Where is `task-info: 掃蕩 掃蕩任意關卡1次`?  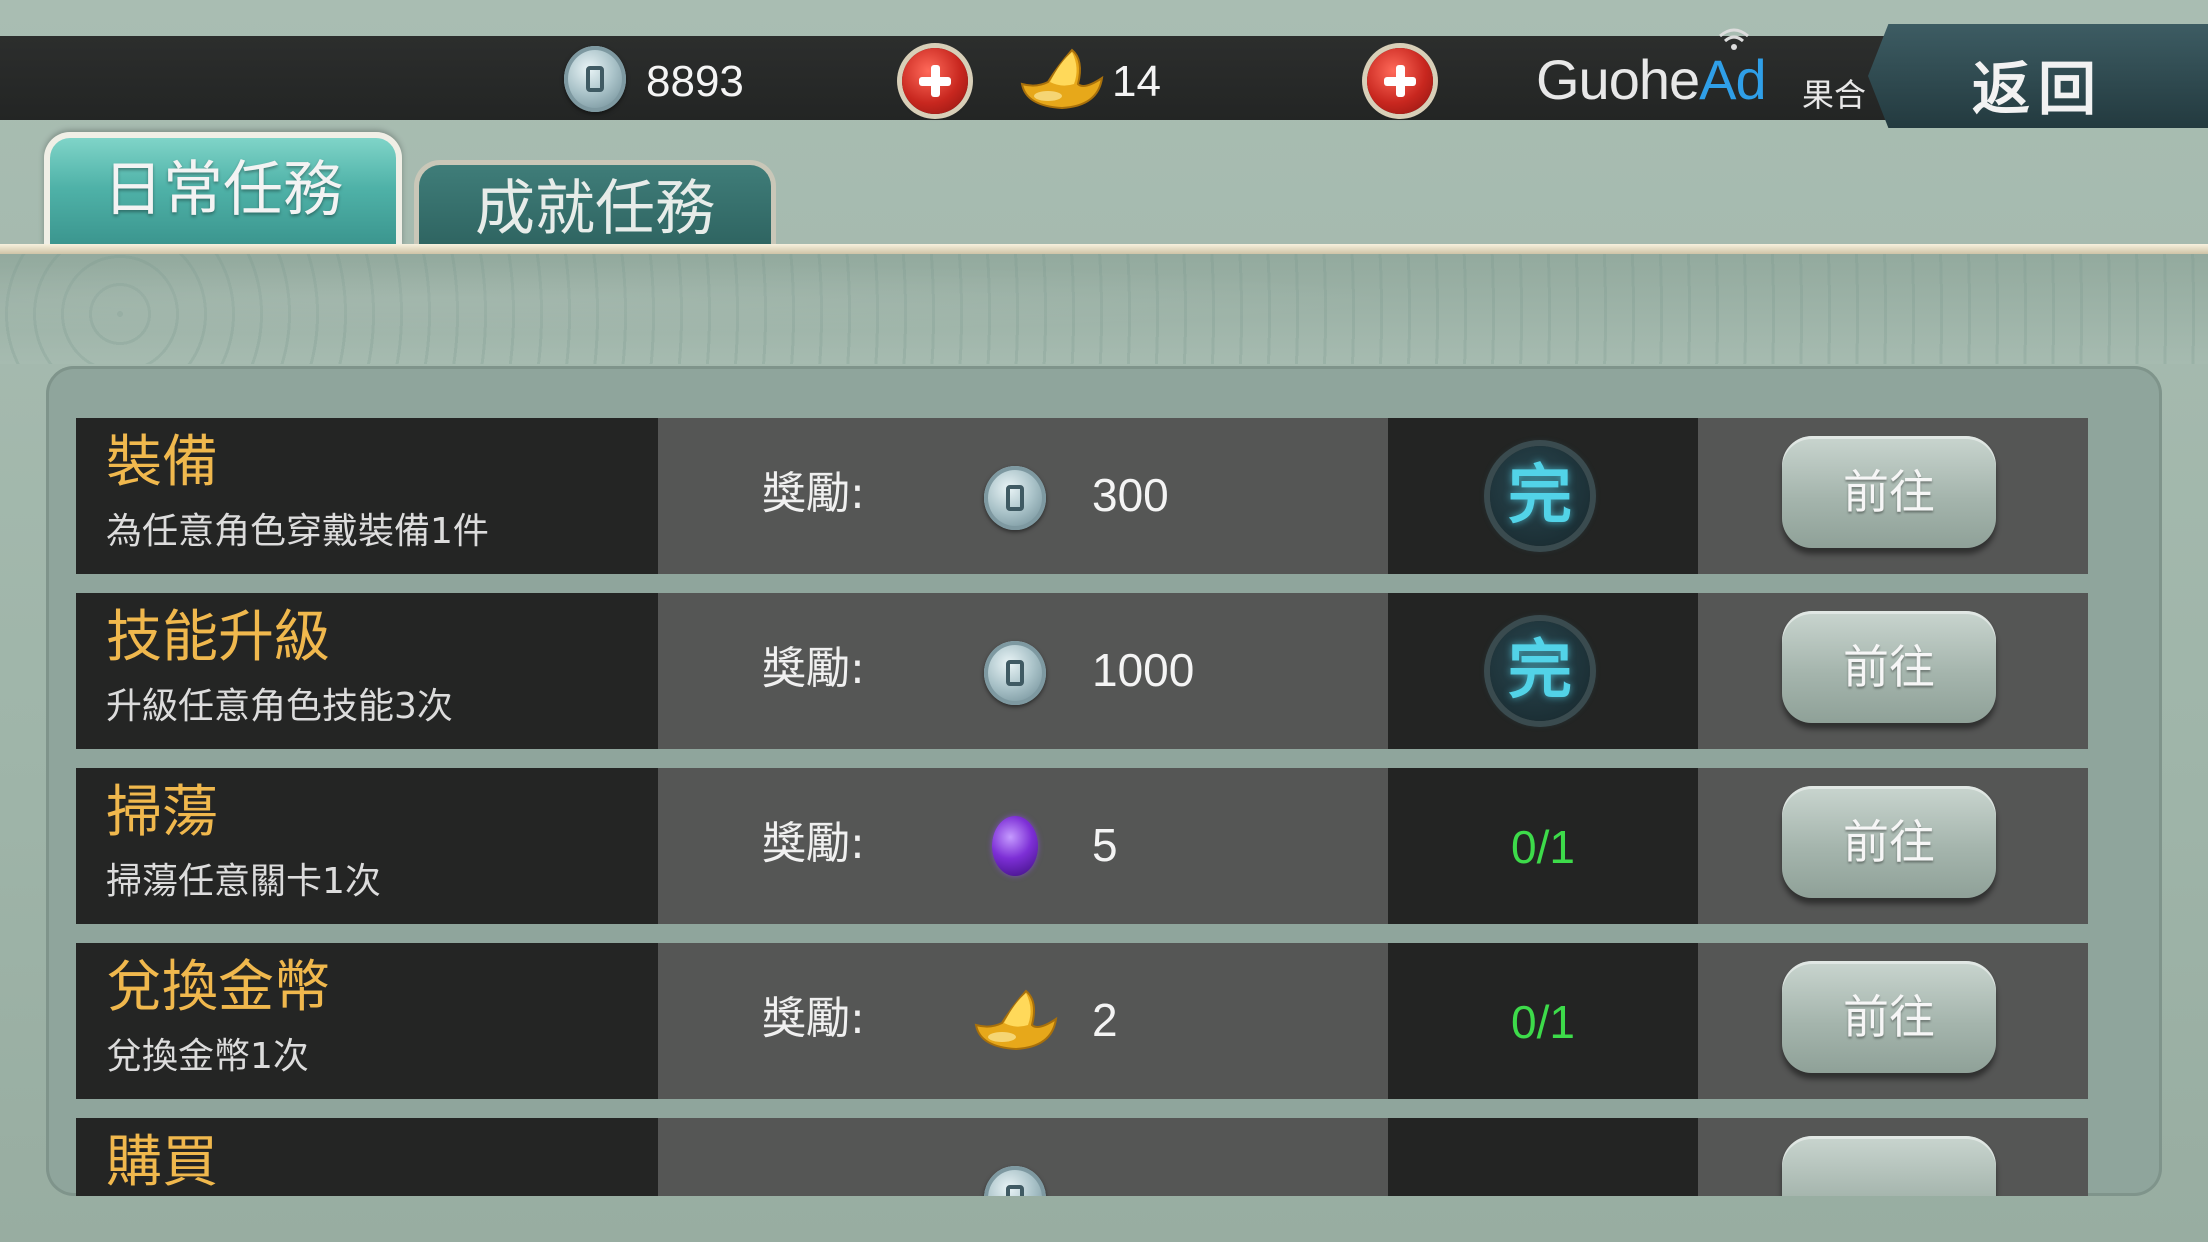
task-info: 掃蕩 掃蕩任意關卡1次 is located at coordinates (367, 846).